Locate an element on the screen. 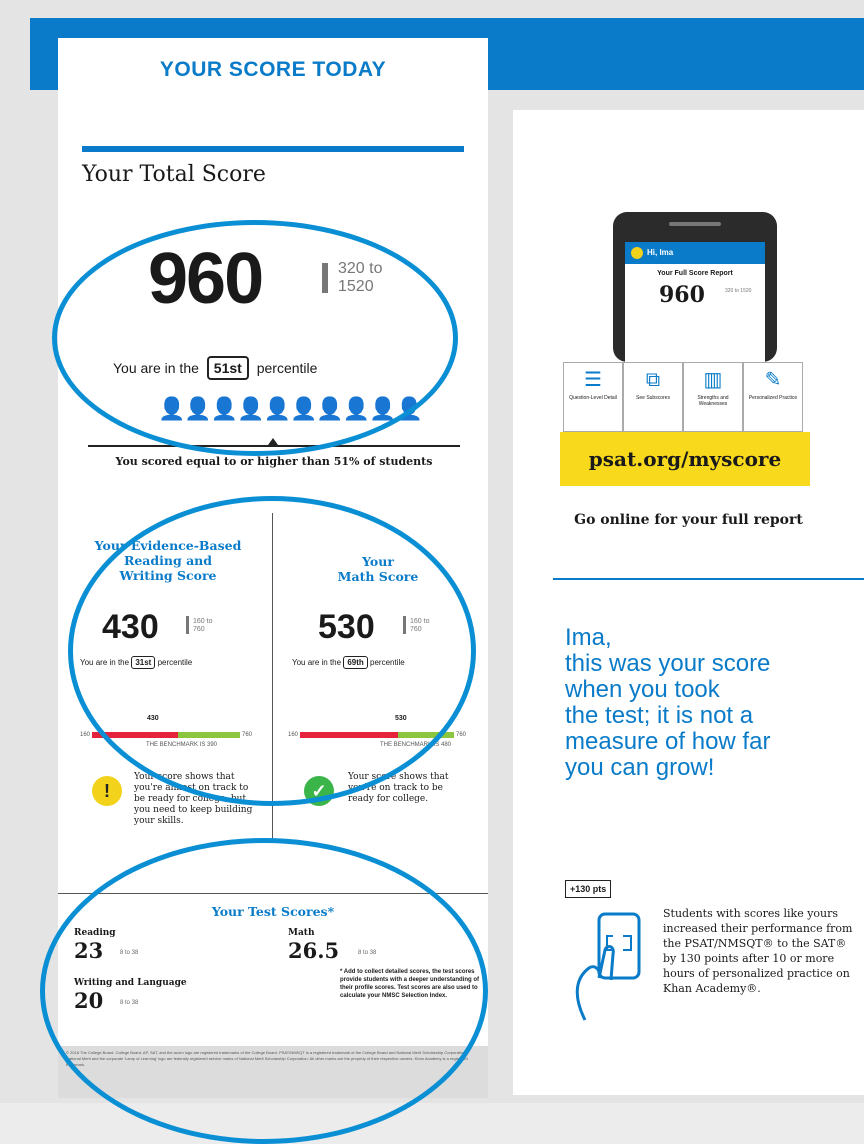 The width and height of the screenshot is (864, 1144). feature-label: See Subscores is located at coordinates (653, 398).